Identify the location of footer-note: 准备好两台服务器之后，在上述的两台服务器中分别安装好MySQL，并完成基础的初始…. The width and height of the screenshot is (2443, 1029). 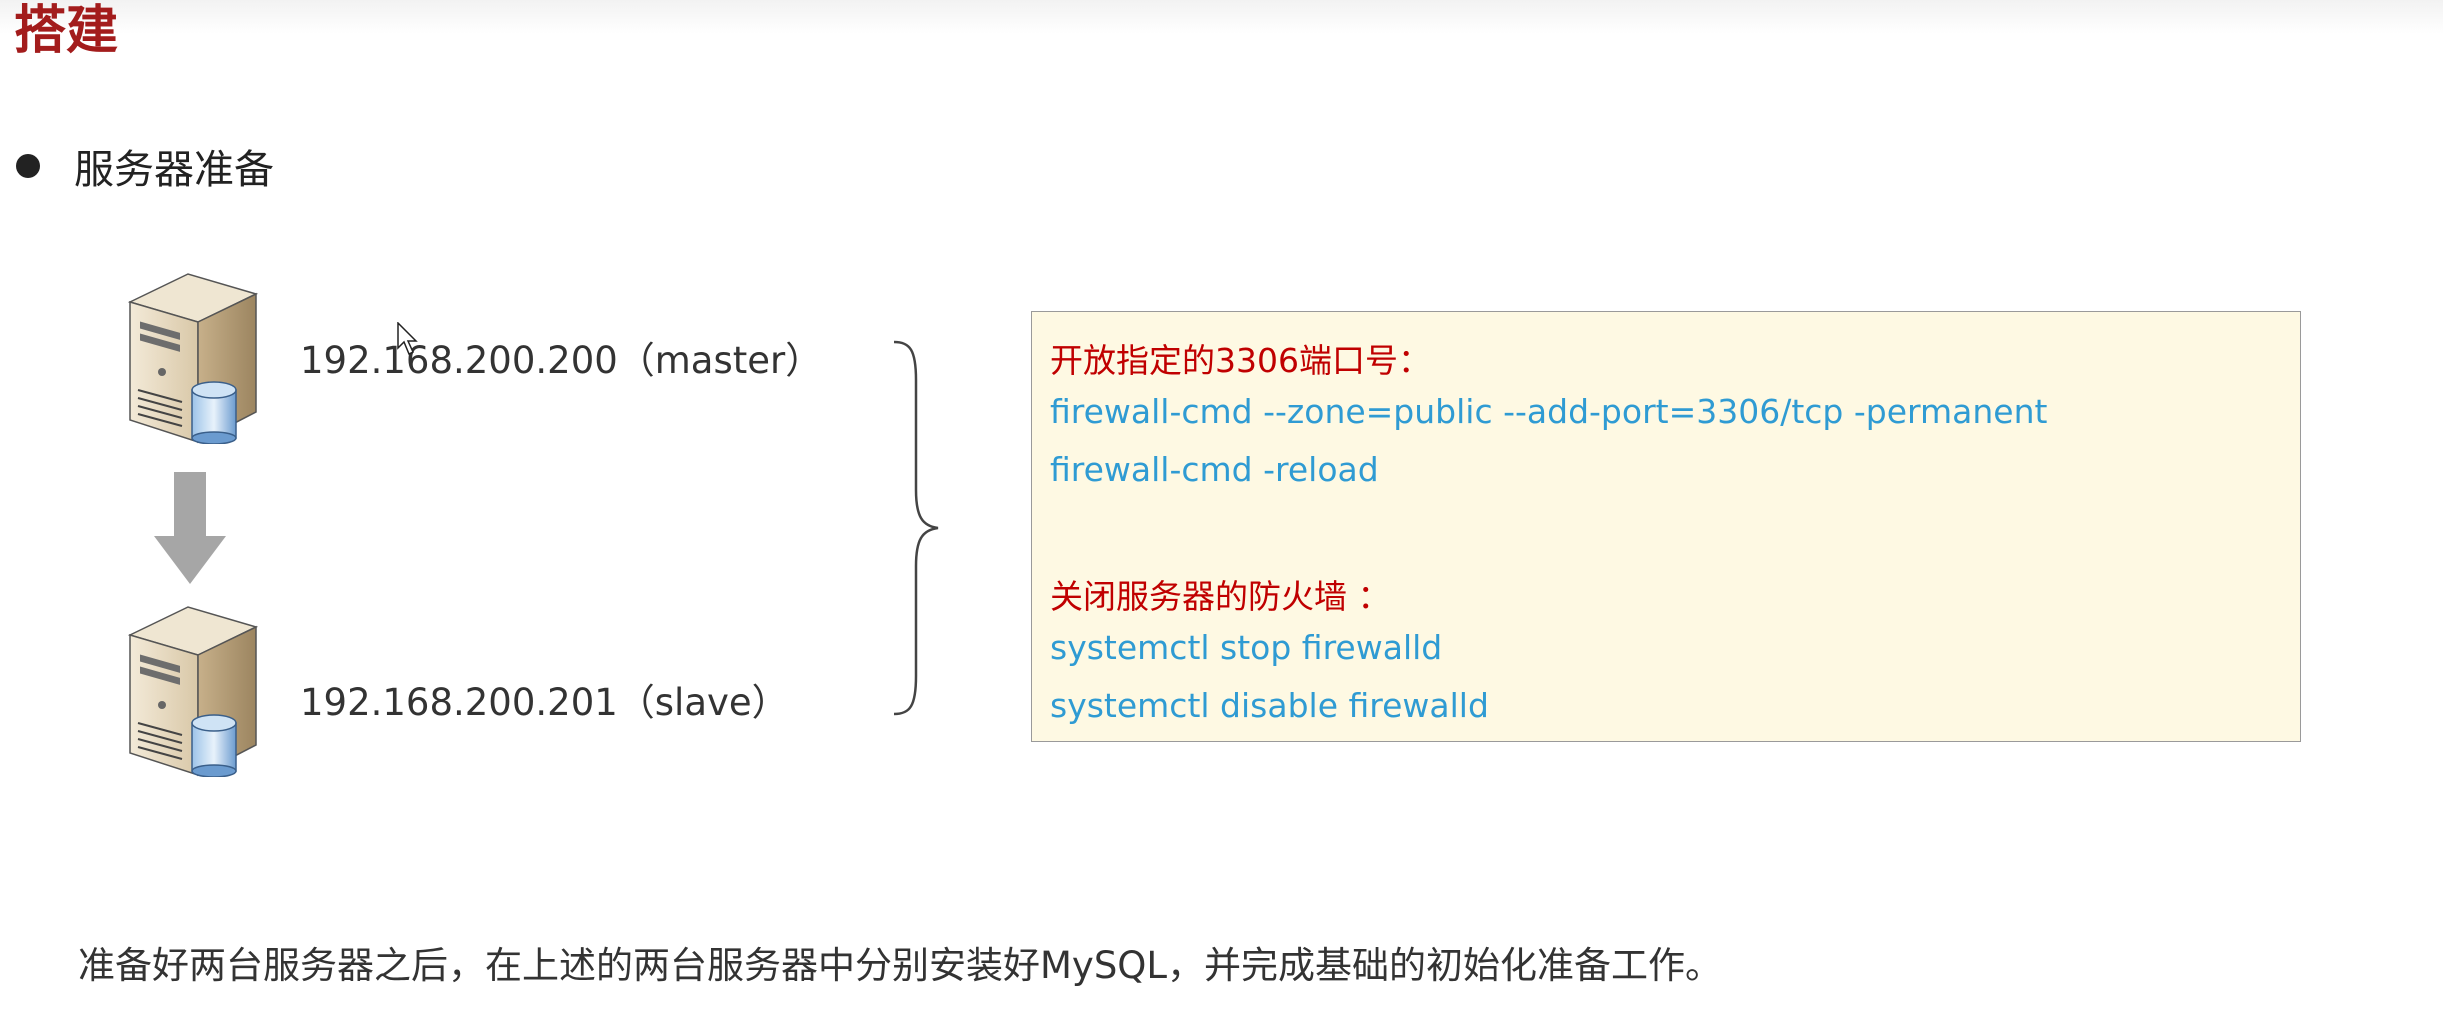
(900, 965).